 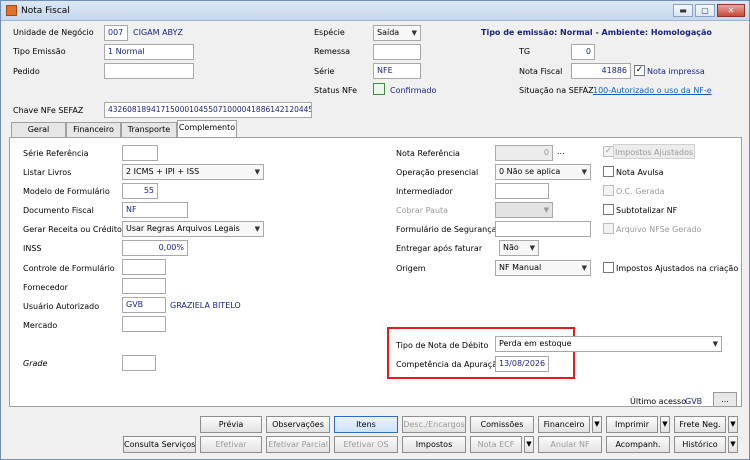 I want to click on mercado-input, so click(x=144, y=324).